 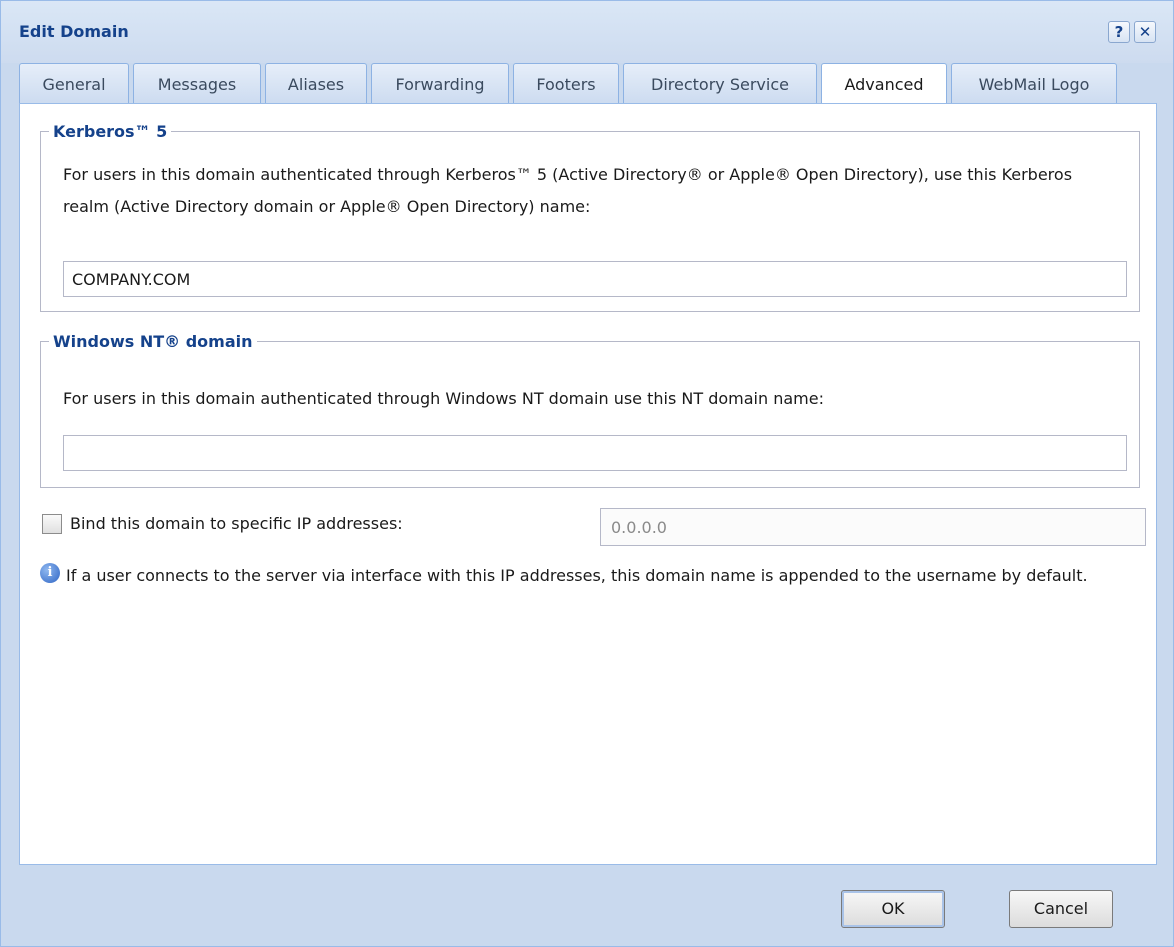 I want to click on tab-forwarding: Forwarding, so click(x=440, y=83).